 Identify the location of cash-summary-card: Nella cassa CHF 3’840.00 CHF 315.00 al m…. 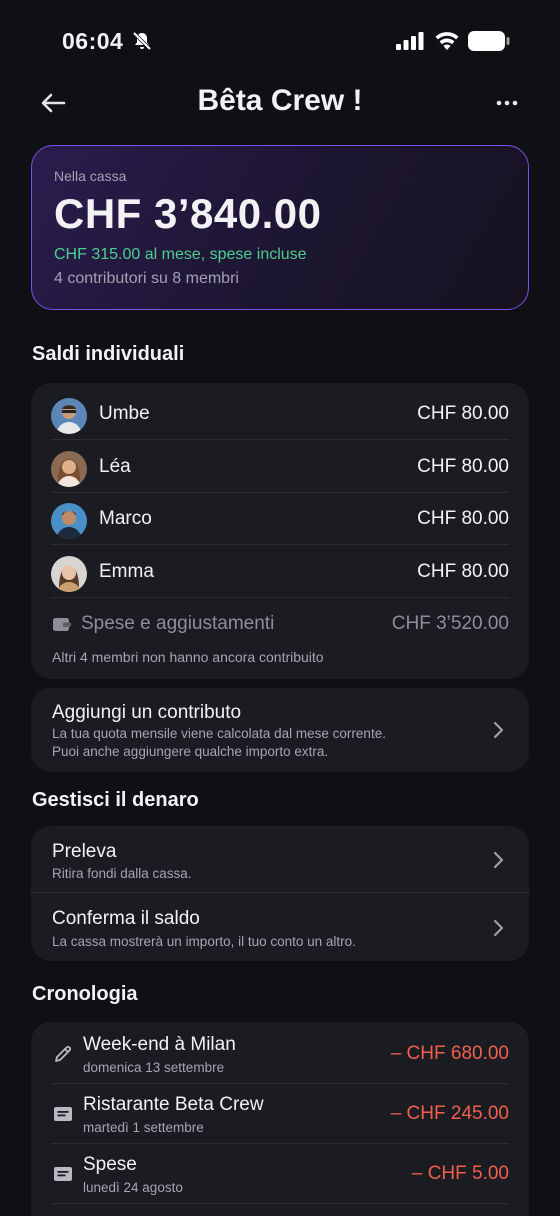
(280, 227).